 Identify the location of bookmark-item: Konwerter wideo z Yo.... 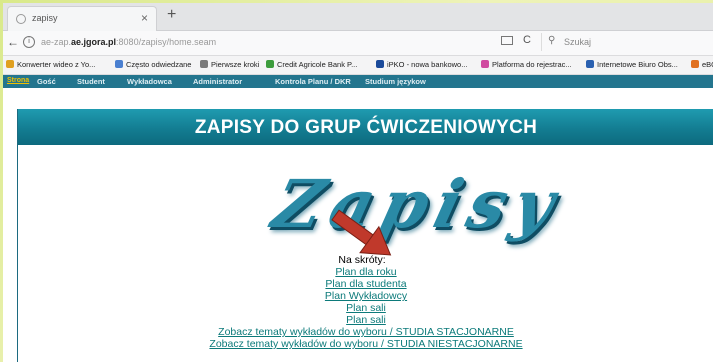
(50, 64).